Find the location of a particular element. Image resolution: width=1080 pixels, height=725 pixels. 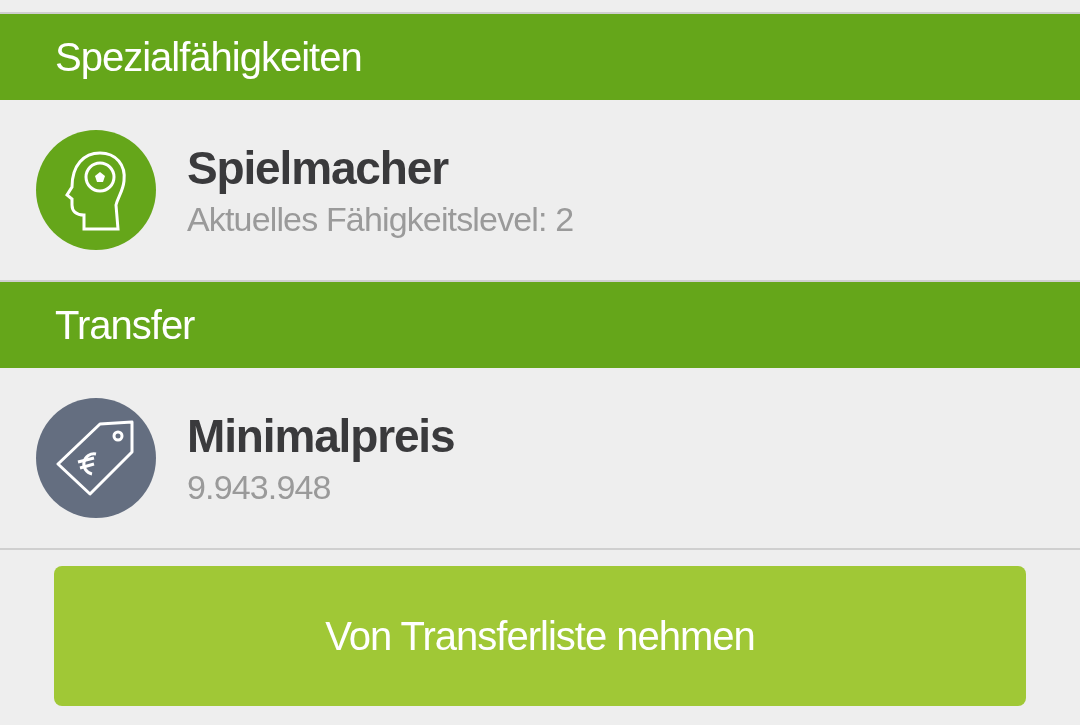

item-detail: 9.943.948 is located at coordinates (259, 487).